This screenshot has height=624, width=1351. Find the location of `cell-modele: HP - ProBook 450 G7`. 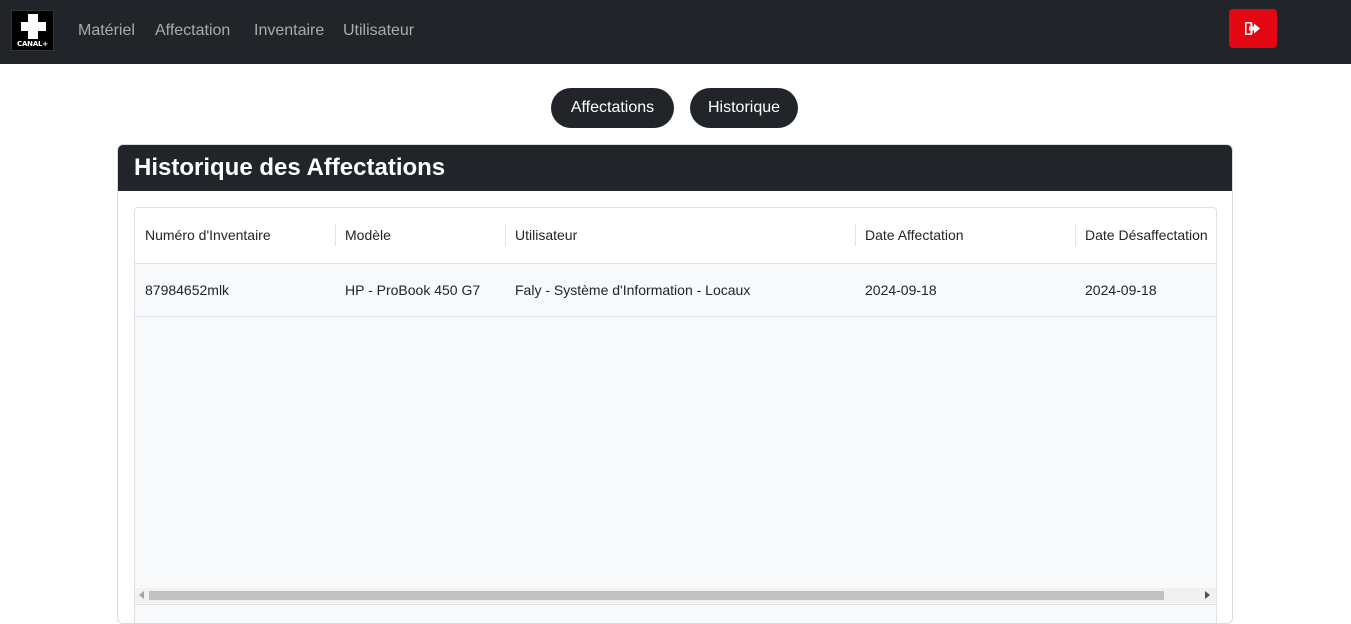

cell-modele: HP - ProBook 450 G7 is located at coordinates (413, 290).